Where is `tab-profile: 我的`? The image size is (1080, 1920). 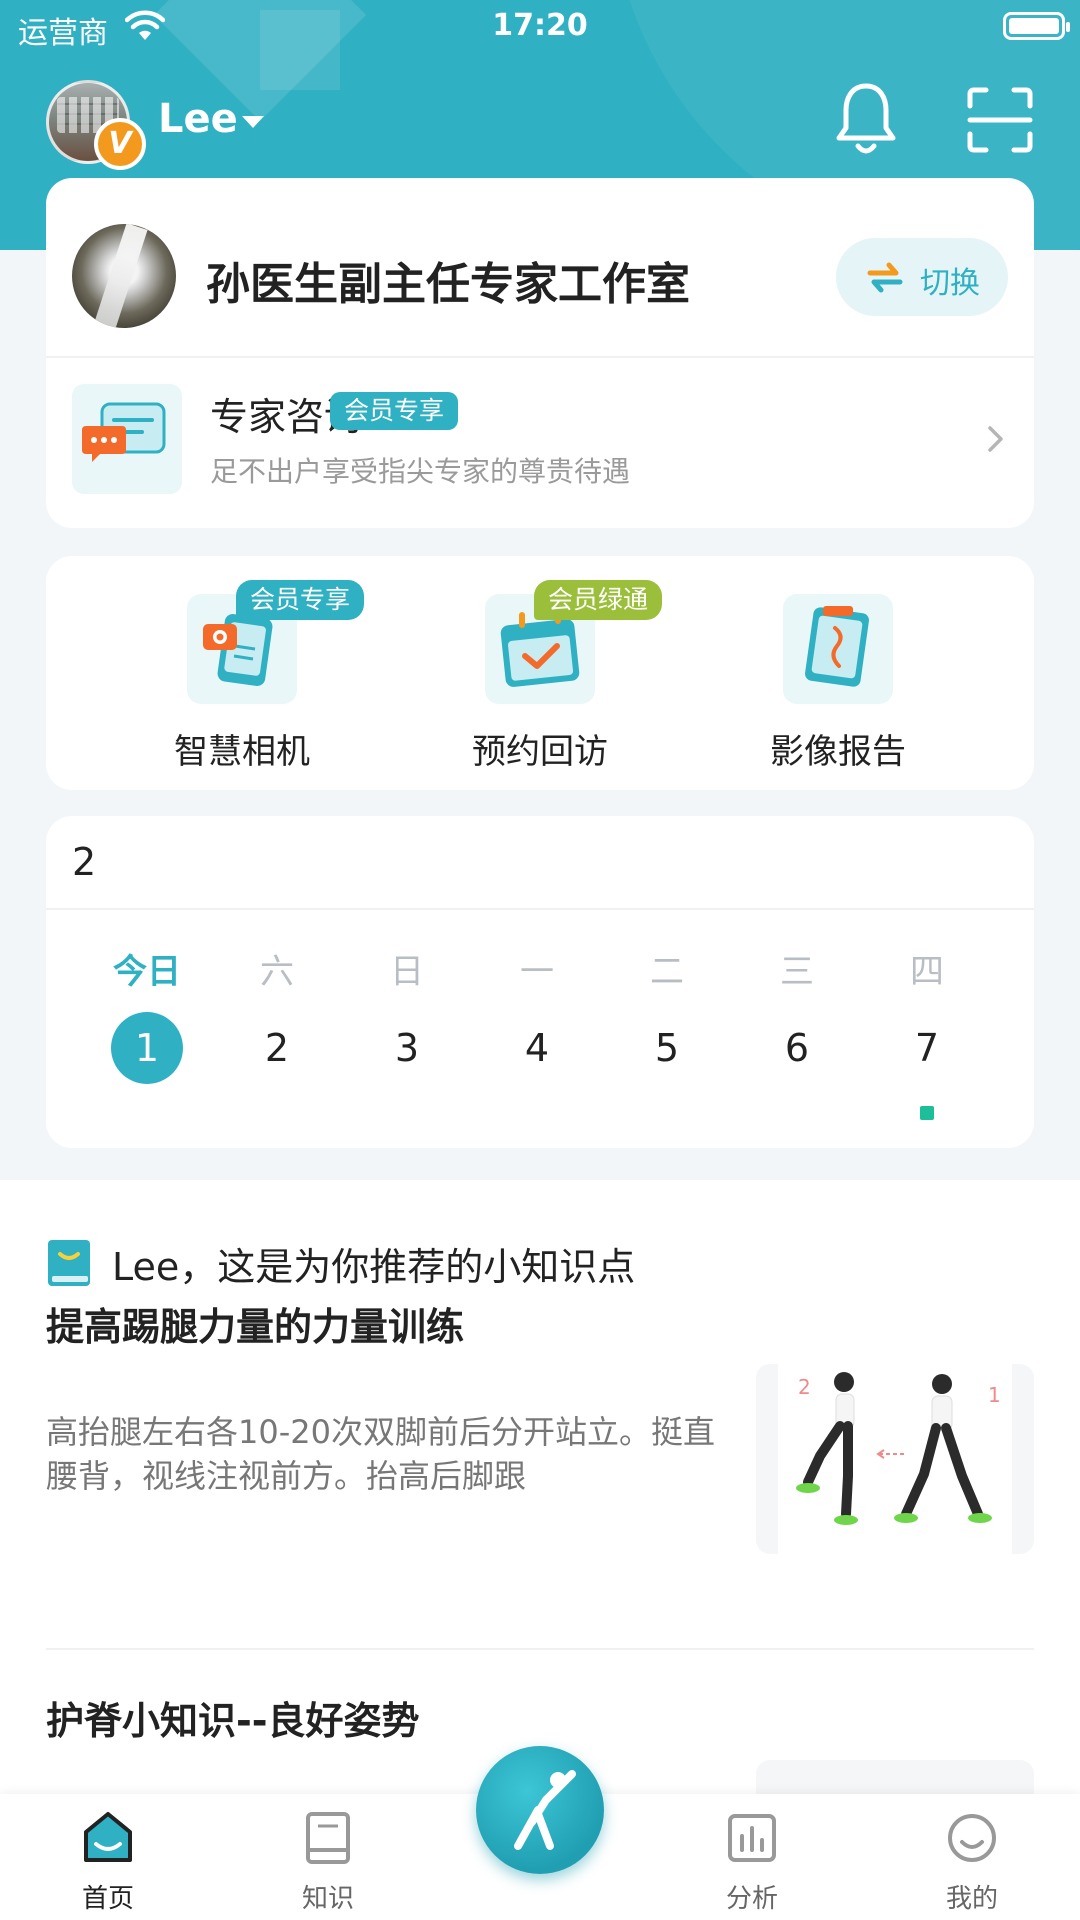 tab-profile: 我的 is located at coordinates (972, 1857).